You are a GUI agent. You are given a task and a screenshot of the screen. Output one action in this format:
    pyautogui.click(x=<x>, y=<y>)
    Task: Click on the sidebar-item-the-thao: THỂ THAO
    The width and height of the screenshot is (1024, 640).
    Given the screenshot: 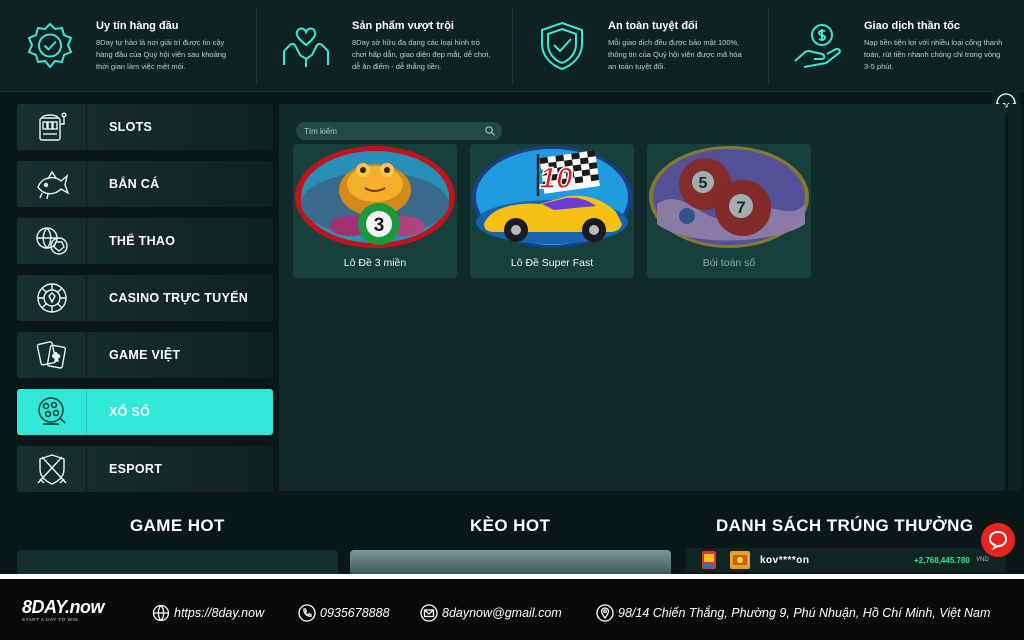 What is the action you would take?
    pyautogui.click(x=145, y=241)
    